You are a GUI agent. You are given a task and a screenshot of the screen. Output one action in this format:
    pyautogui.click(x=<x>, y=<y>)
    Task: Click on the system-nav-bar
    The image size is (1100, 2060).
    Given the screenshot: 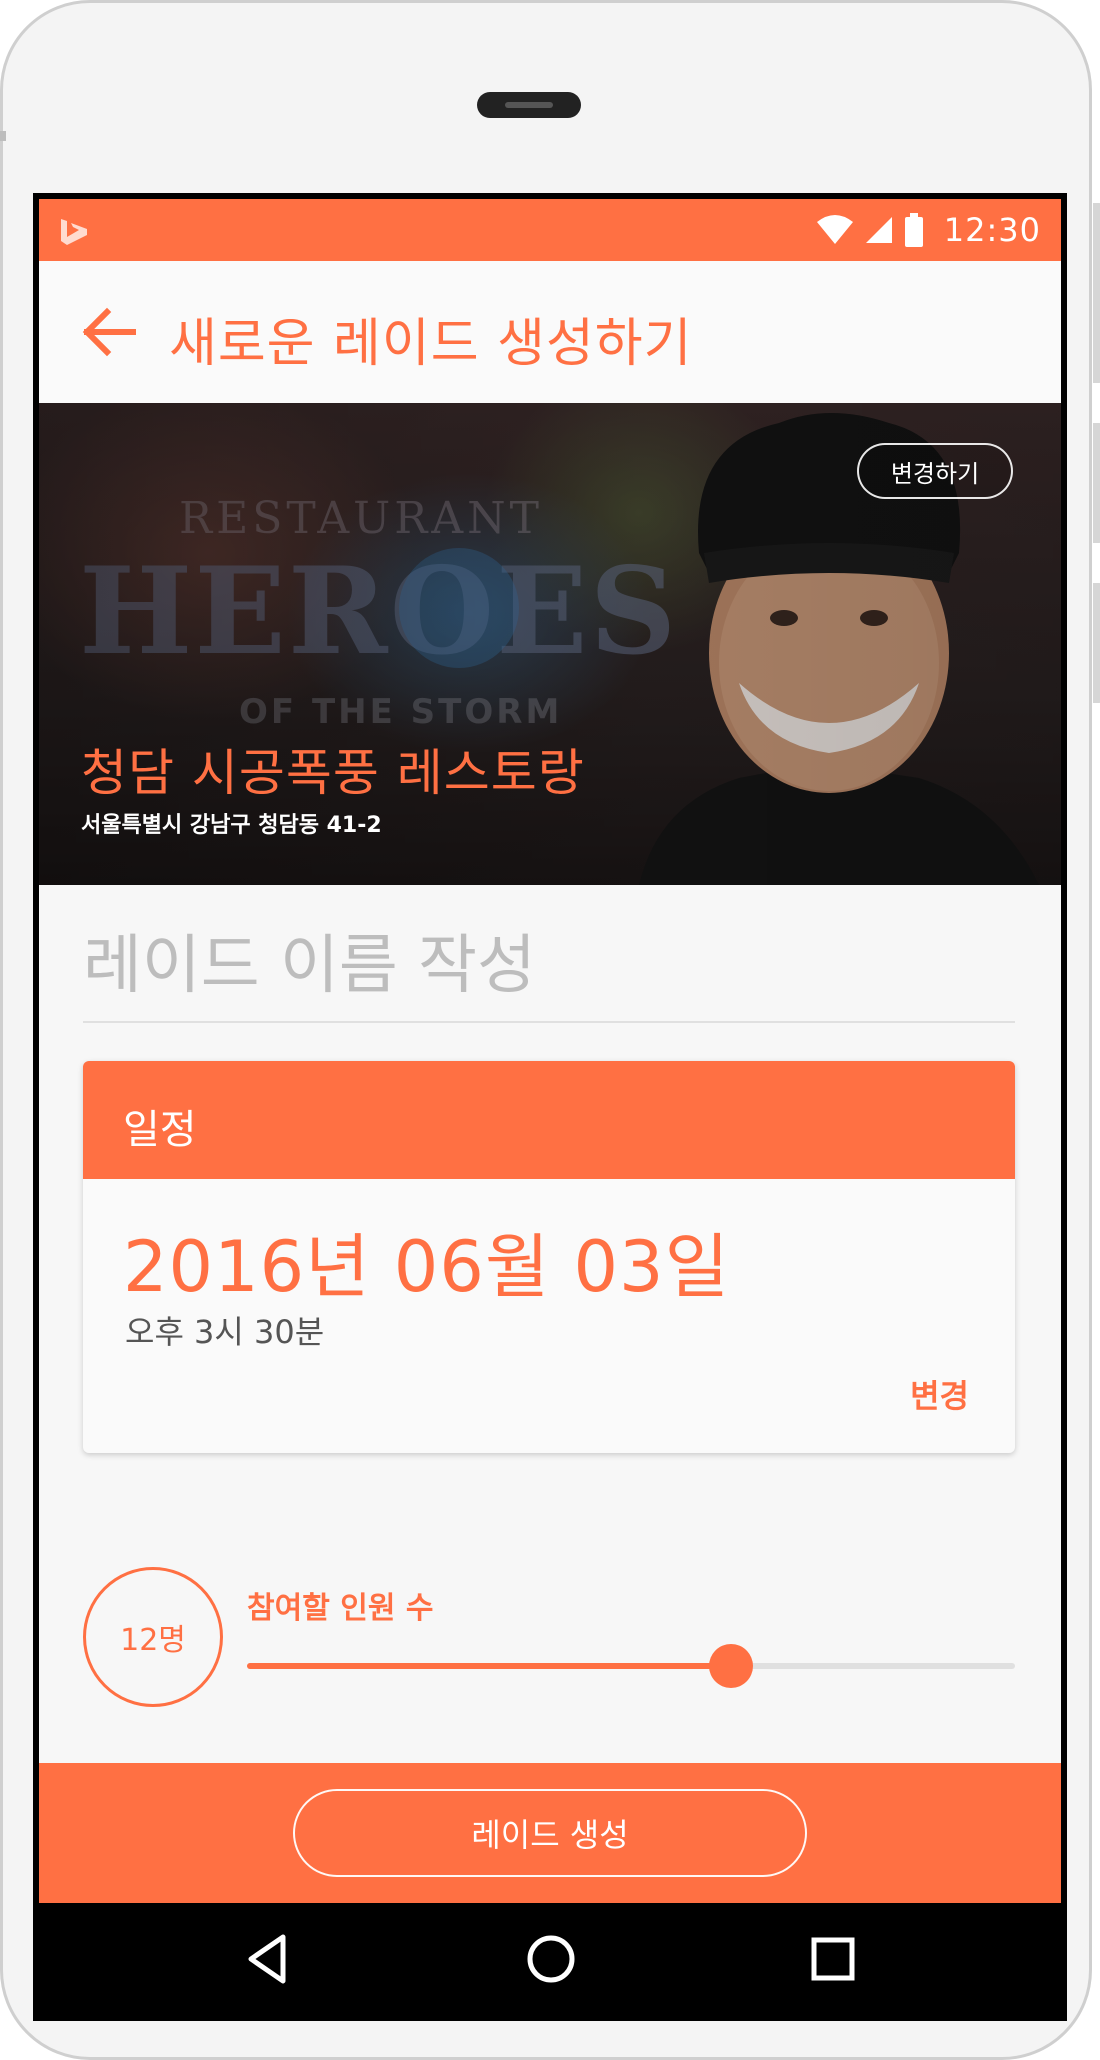 What is the action you would take?
    pyautogui.click(x=550, y=1962)
    